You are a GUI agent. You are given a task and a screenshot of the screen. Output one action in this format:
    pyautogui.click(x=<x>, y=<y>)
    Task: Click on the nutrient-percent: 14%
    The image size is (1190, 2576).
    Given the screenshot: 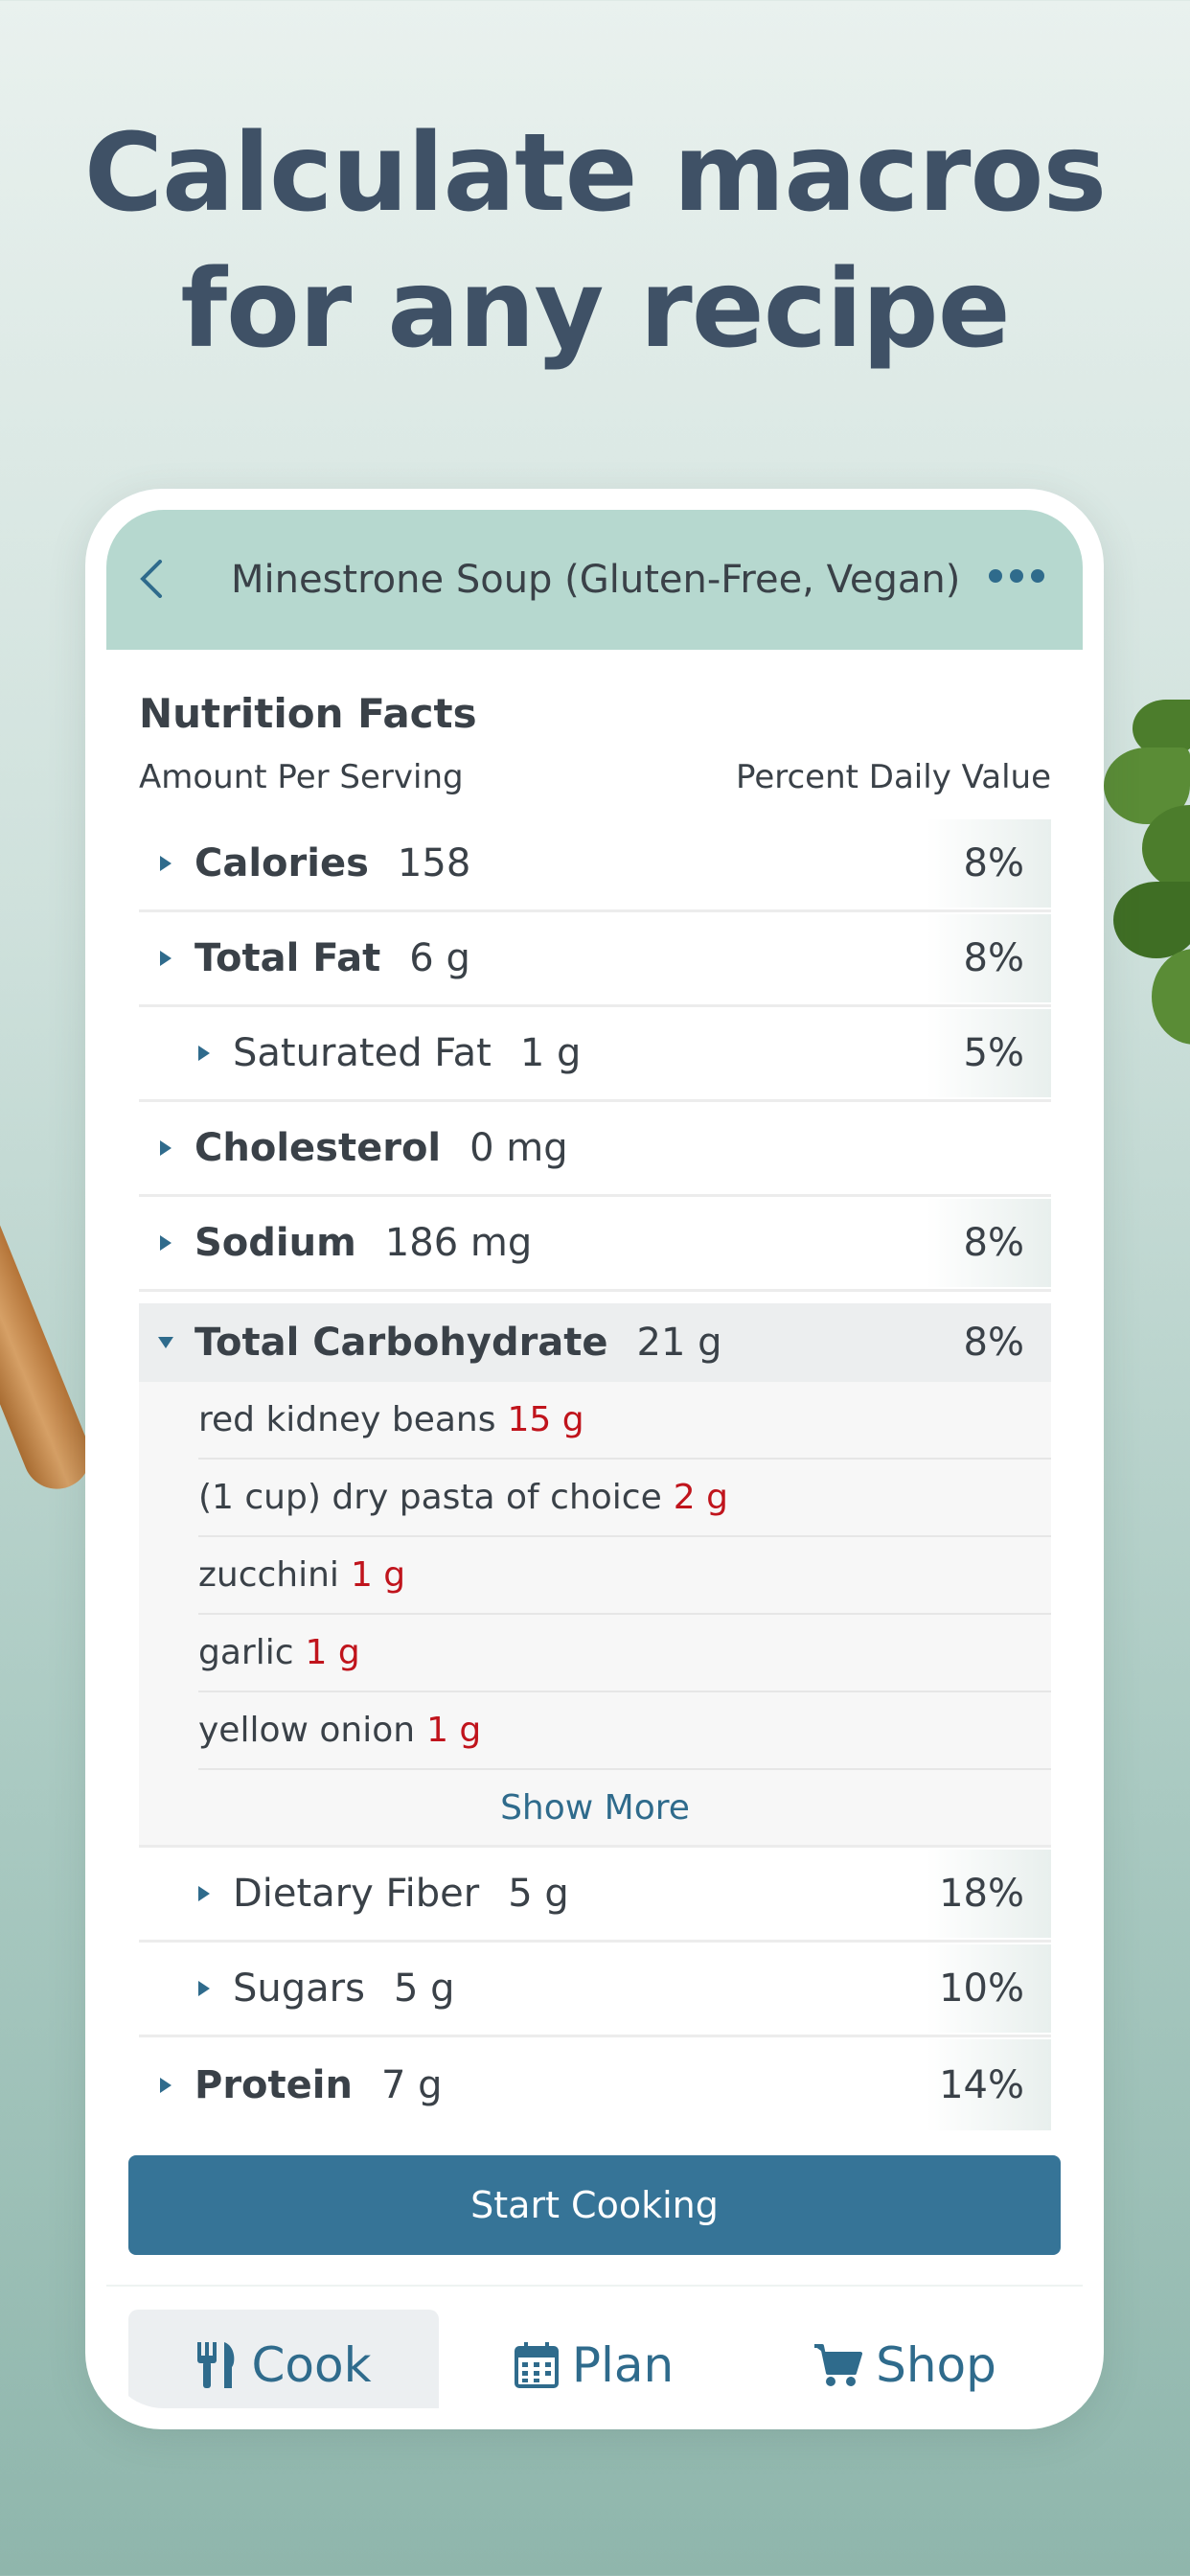 What is the action you would take?
    pyautogui.click(x=982, y=2084)
    